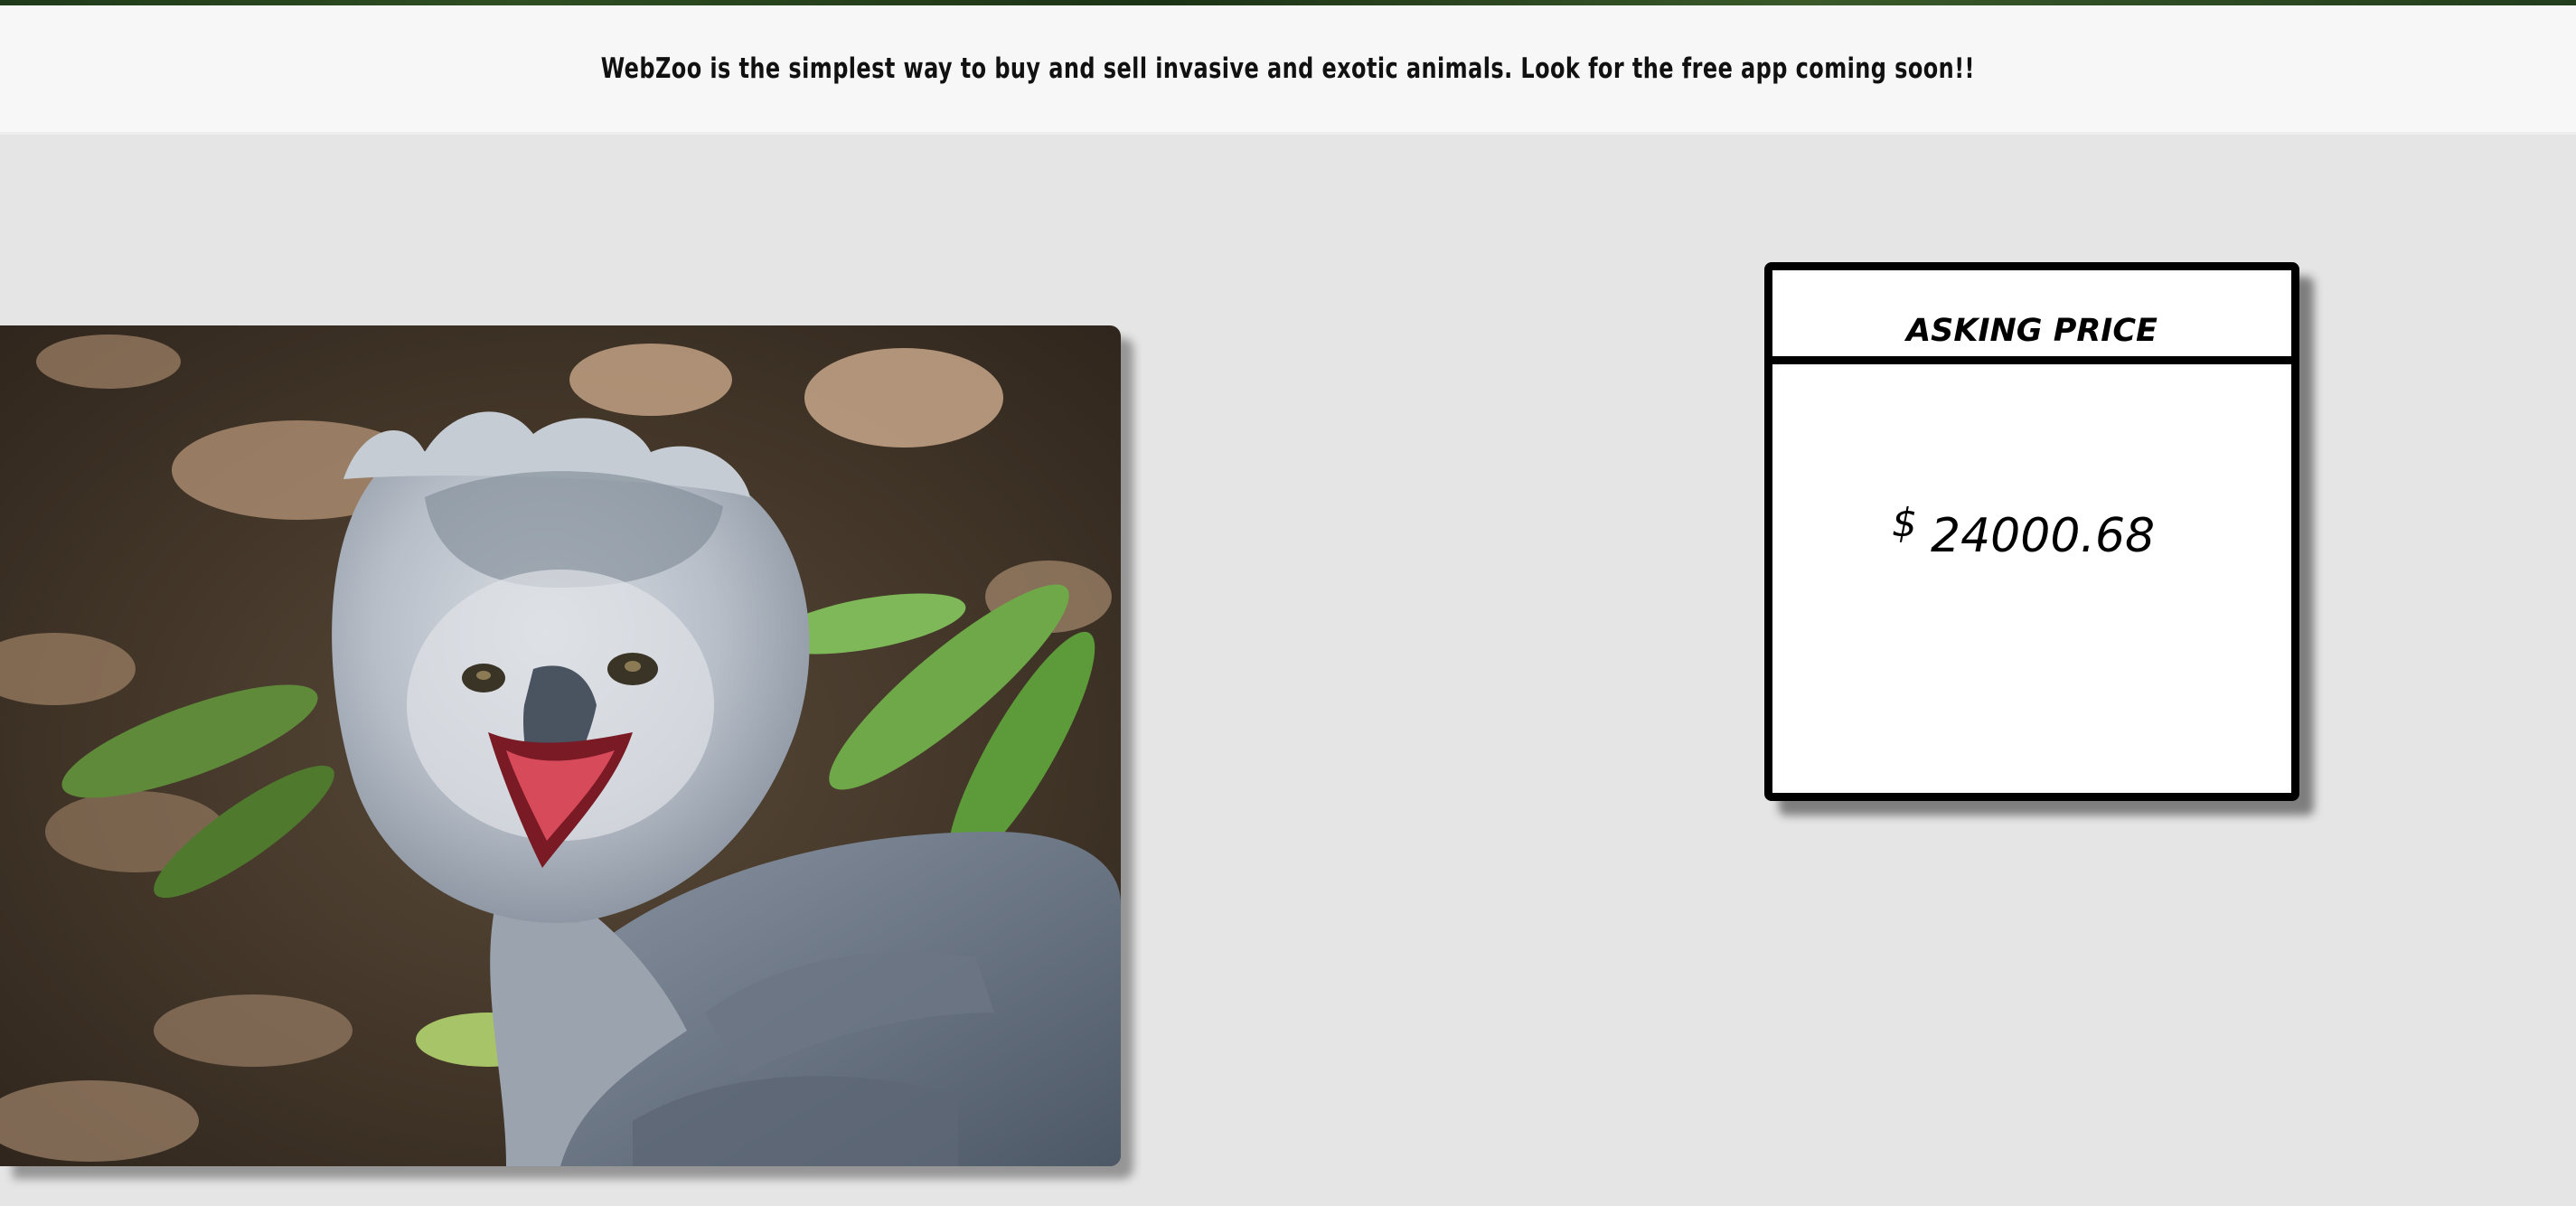 The width and height of the screenshot is (2576, 1206). I want to click on asking-price-title: ASKING PRICE, so click(2032, 331).